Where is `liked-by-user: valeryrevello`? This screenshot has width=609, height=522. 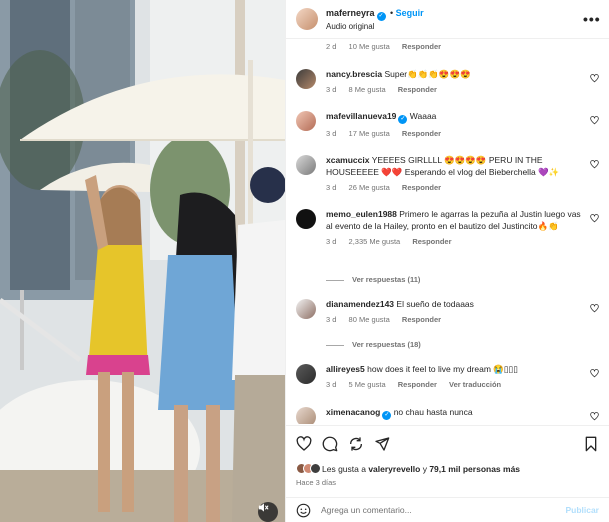
liked-by-user: valeryrevello is located at coordinates (394, 469).